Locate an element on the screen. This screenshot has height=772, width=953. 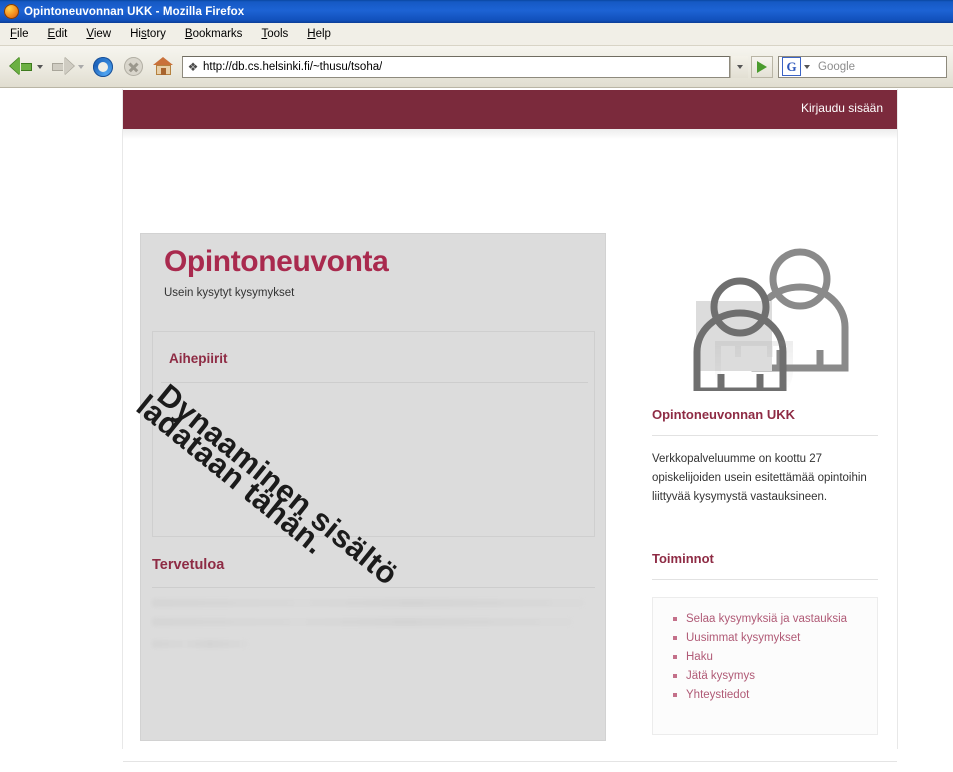
home-button is located at coordinates (163, 67).